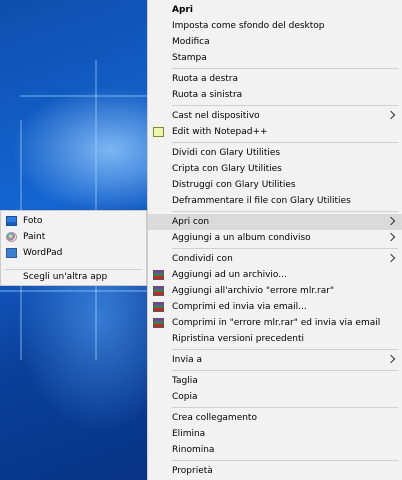 The height and width of the screenshot is (480, 402). I want to click on menu-item-label: Modifica, so click(191, 42).